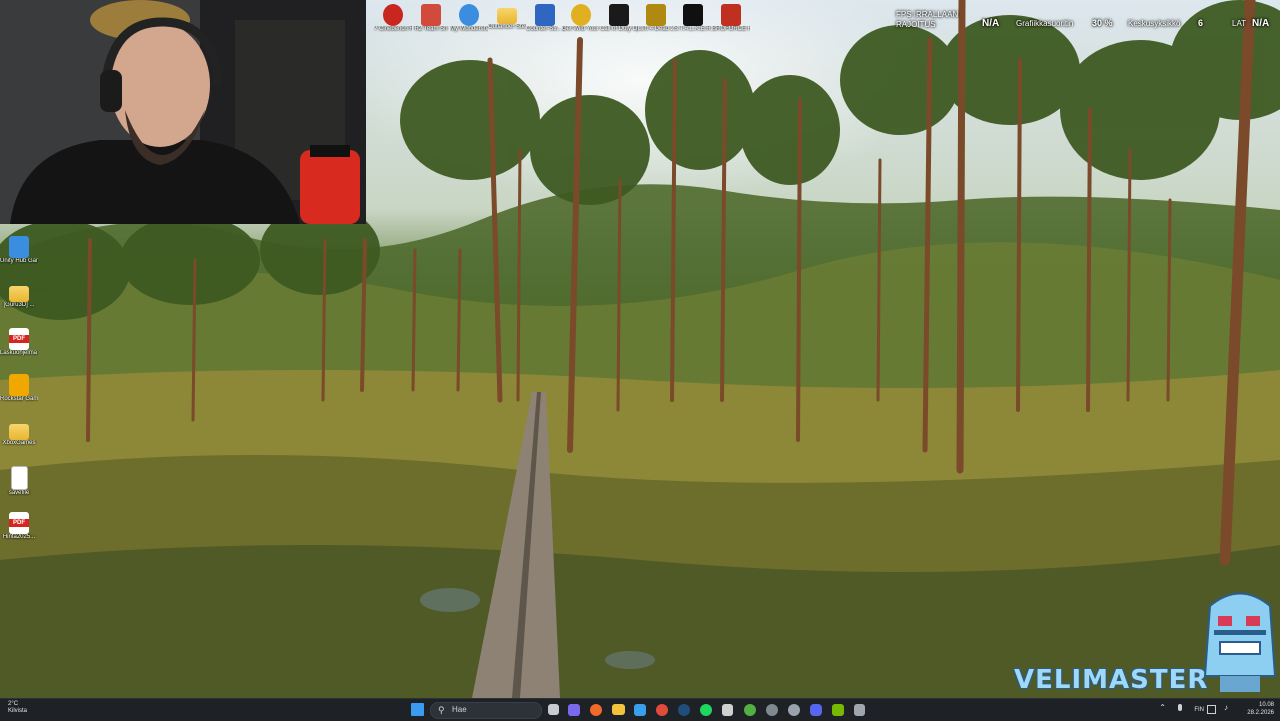  I want to click on clock: 10.08 28.2.2026, so click(1255, 709).